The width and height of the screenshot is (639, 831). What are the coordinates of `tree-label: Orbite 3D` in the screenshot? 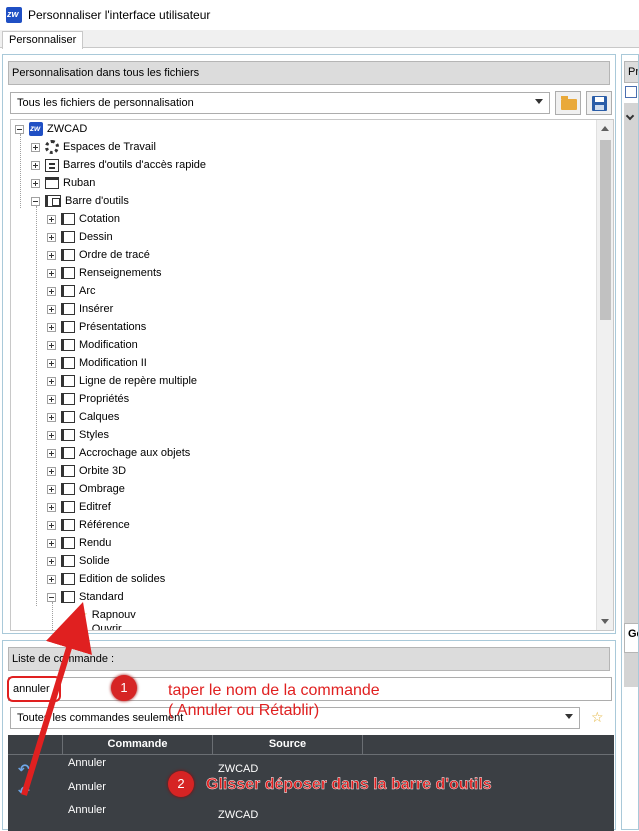 It's located at (103, 471).